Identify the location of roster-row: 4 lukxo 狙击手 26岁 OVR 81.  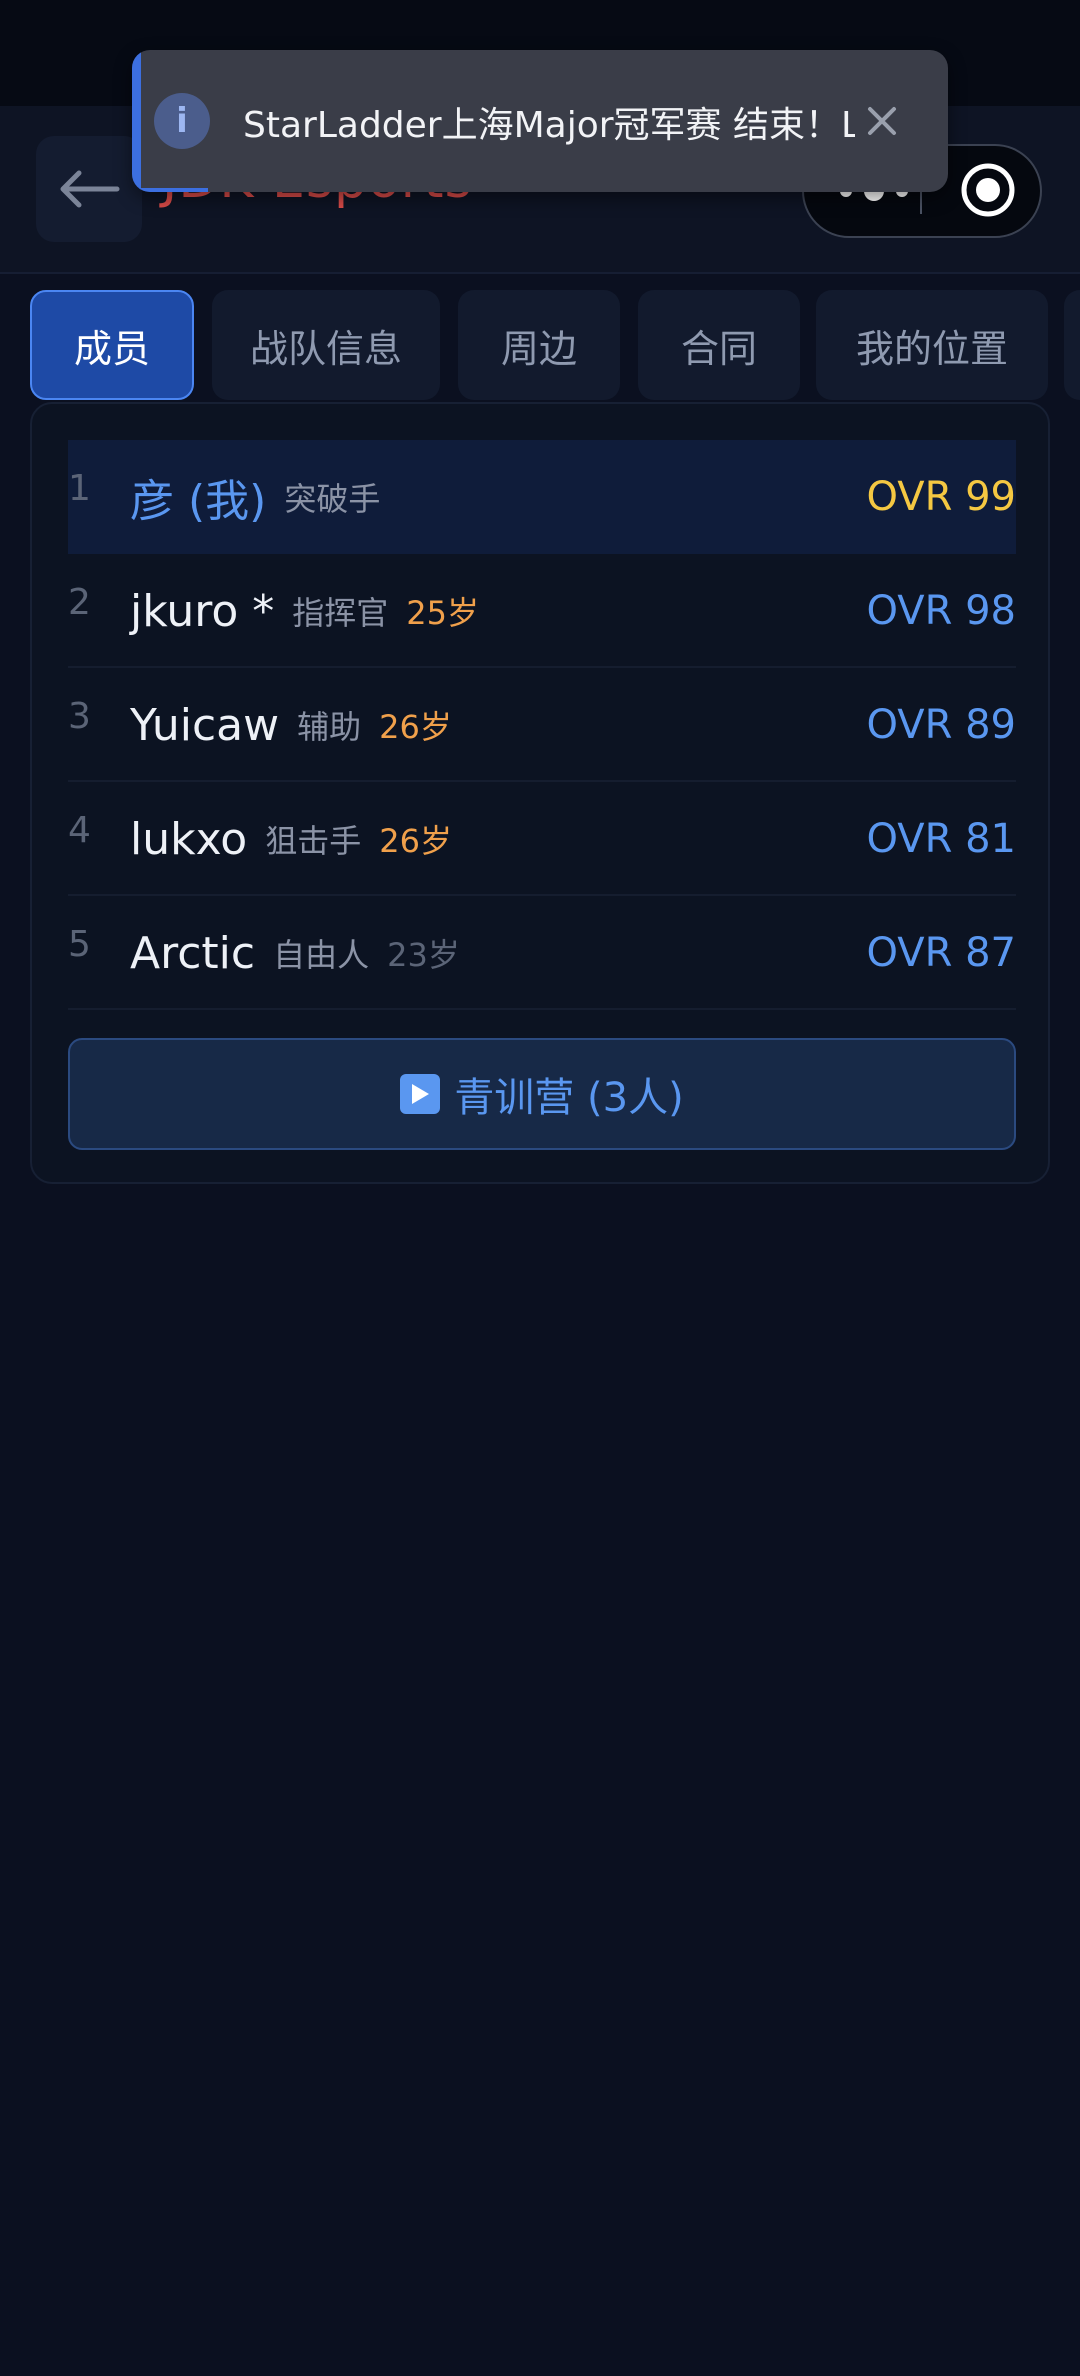
(542, 839).